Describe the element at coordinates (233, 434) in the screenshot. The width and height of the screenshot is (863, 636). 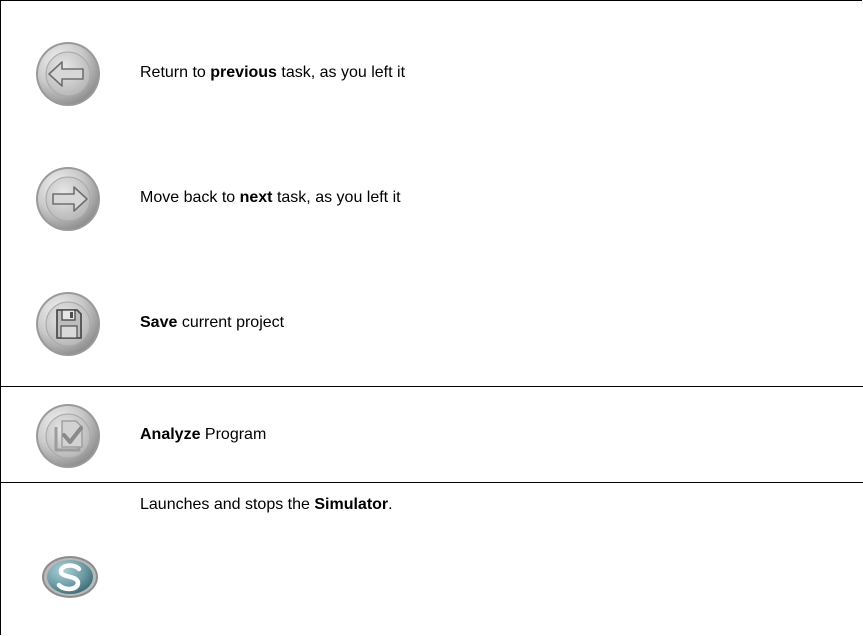
I see `text-after: Program` at that location.